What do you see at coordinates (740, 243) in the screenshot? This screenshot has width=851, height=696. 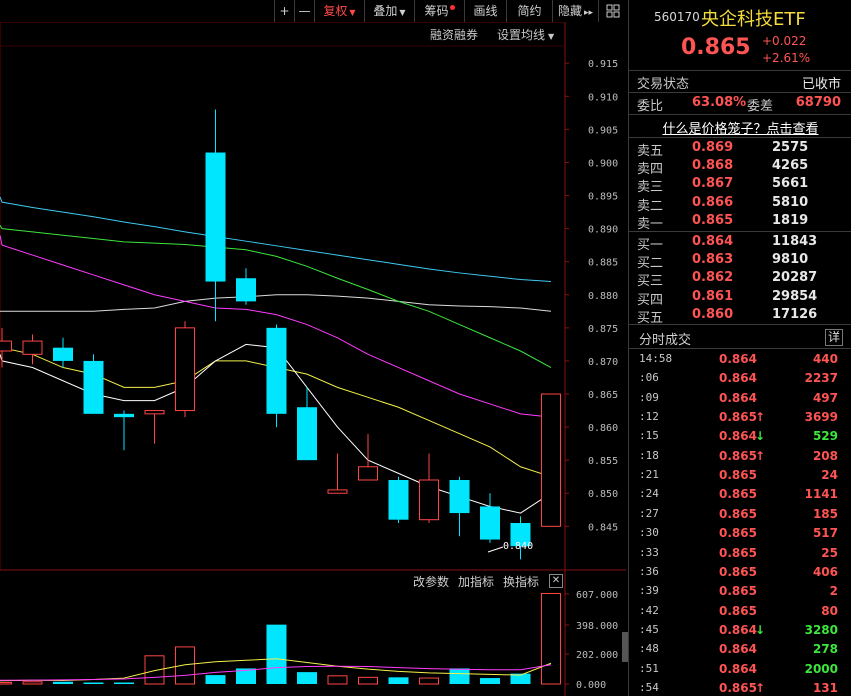 I see `bid-row: 买一 0.864 11843` at bounding box center [740, 243].